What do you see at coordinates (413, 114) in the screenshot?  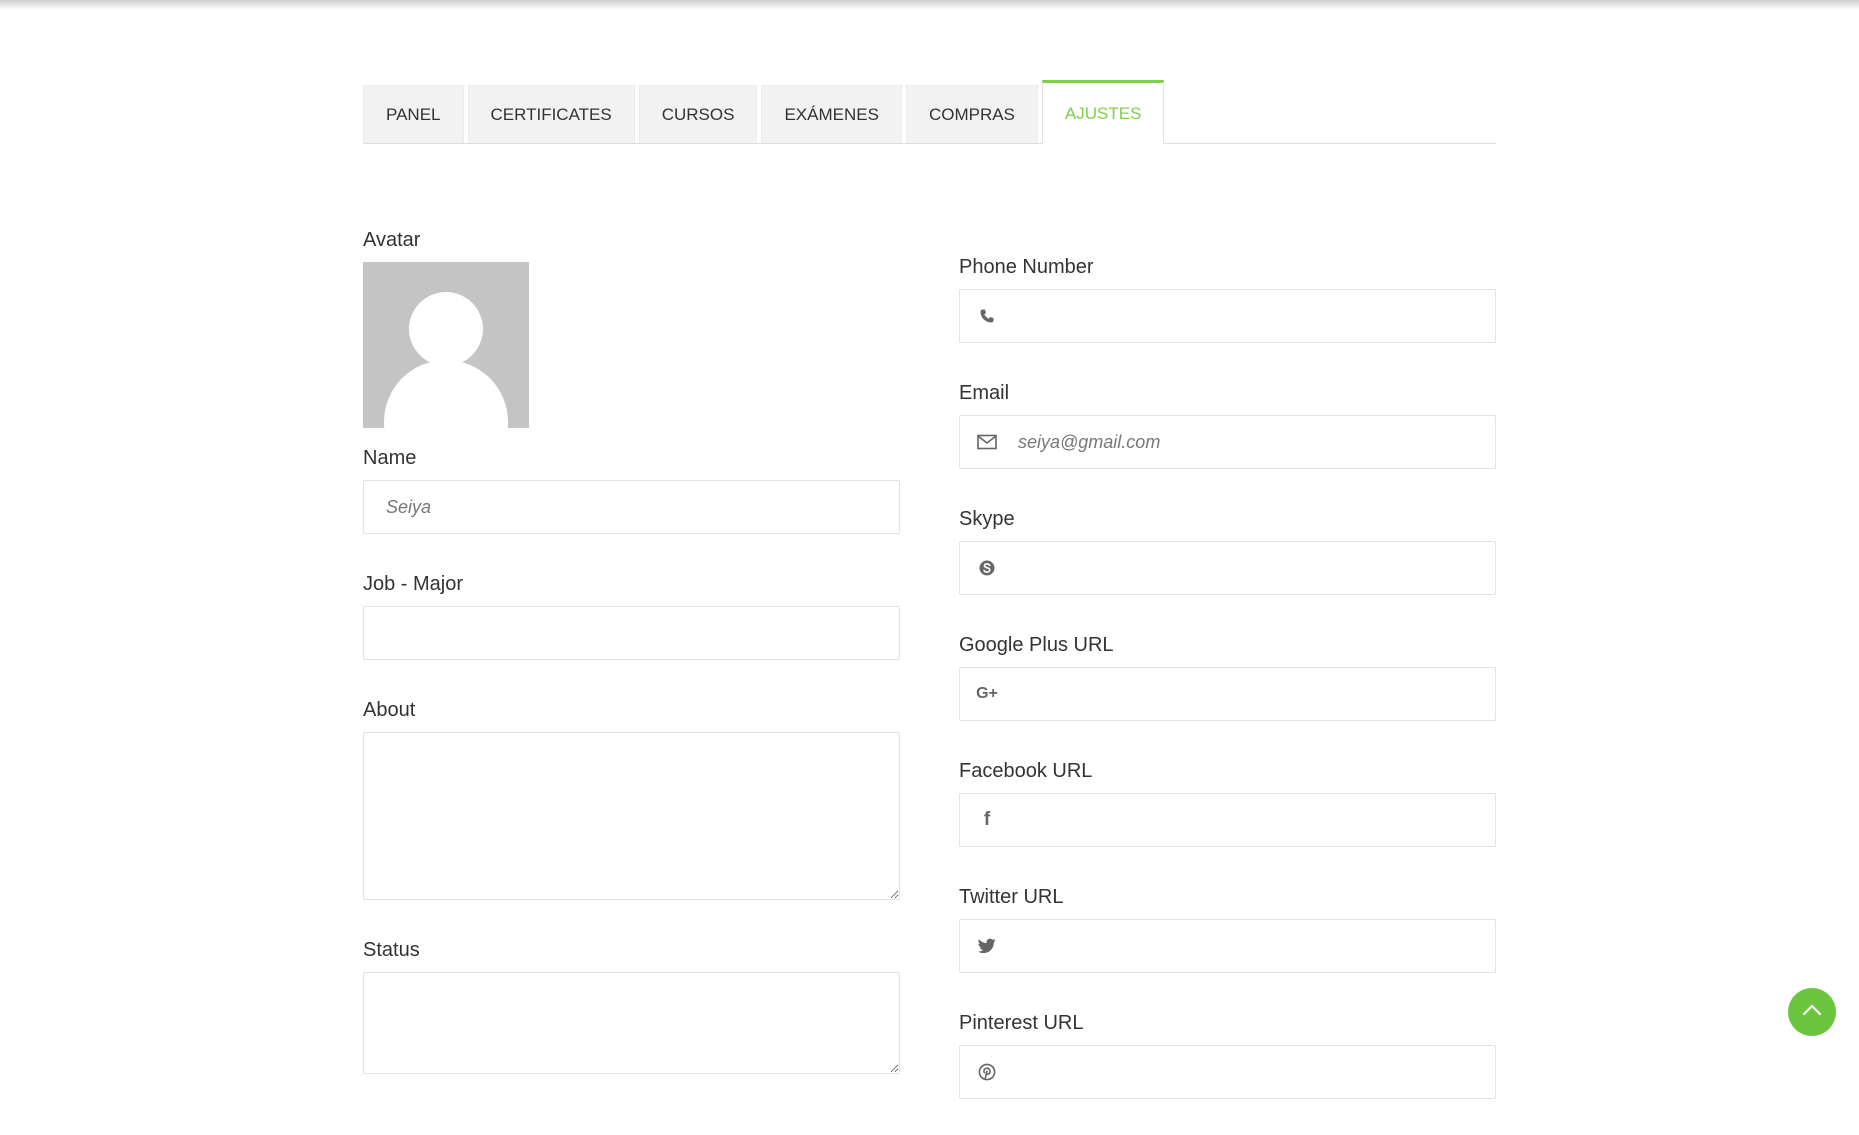 I see `tab-panel: PANEL` at bounding box center [413, 114].